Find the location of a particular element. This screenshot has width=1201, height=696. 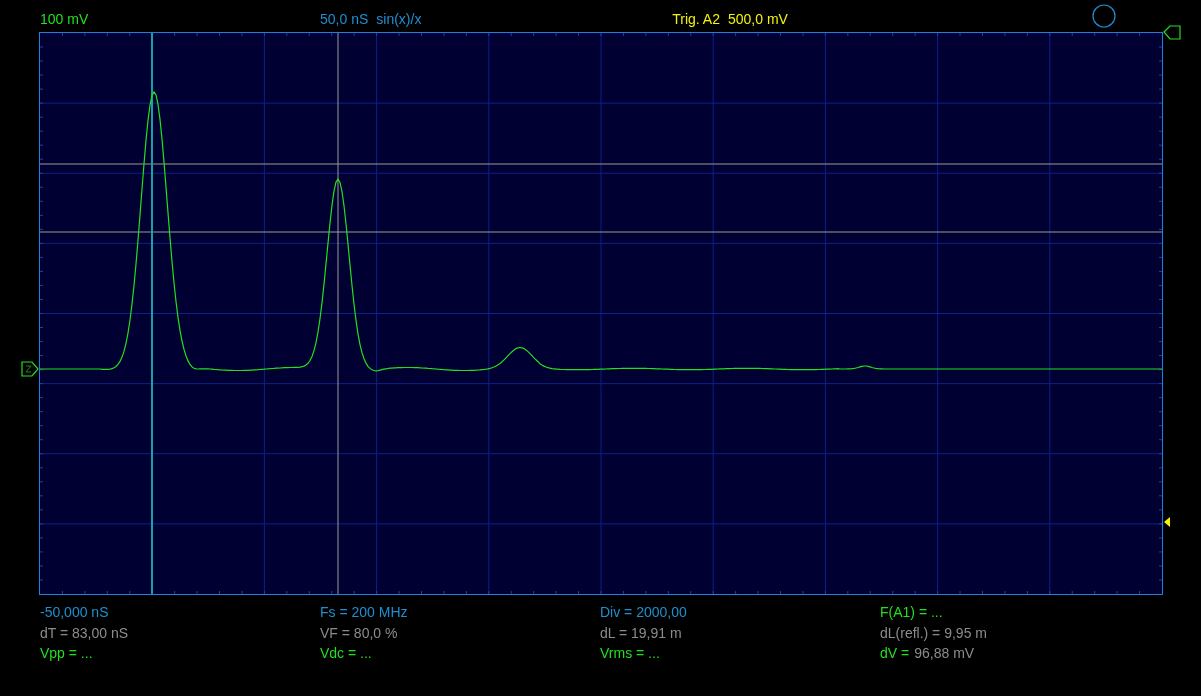

readout-text: dL(refl.) = 9,95 m is located at coordinates (933, 632).